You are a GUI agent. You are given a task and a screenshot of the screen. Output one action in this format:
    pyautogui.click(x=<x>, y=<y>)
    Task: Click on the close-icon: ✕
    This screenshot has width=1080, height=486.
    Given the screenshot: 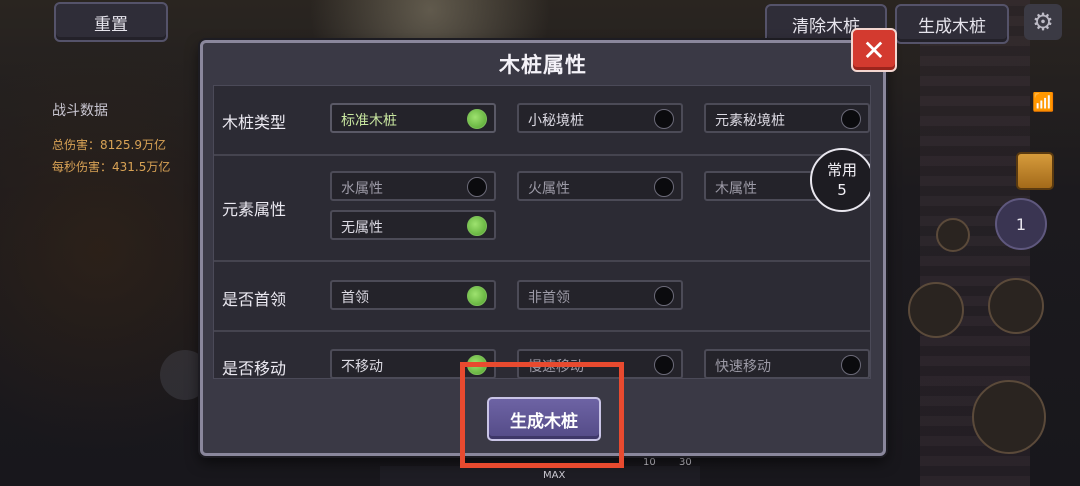 What is the action you would take?
    pyautogui.click(x=874, y=50)
    